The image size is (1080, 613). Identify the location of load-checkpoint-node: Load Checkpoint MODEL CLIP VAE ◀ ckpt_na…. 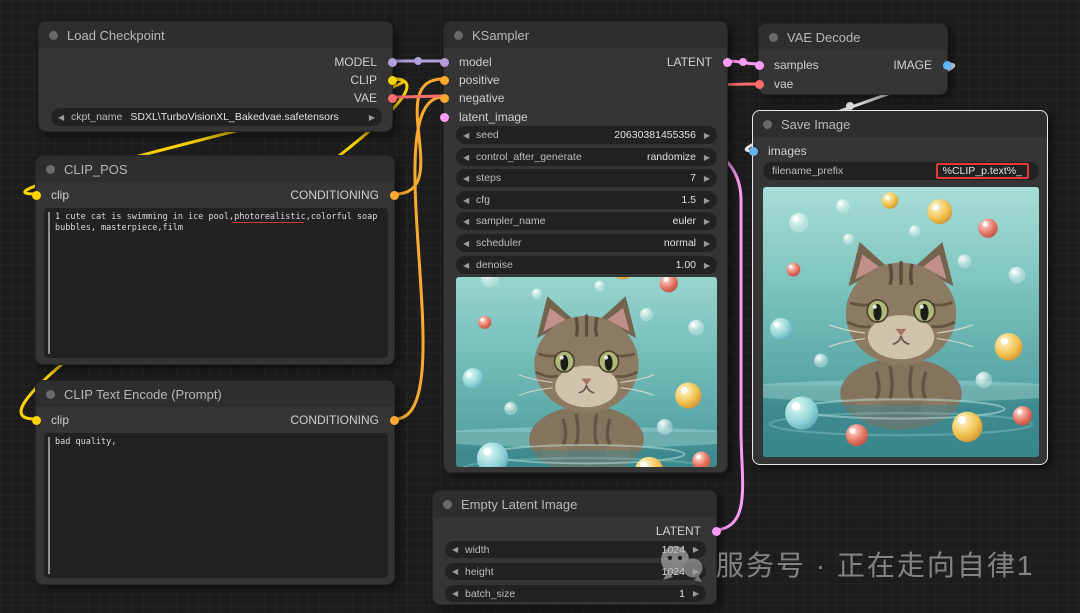
(217, 76).